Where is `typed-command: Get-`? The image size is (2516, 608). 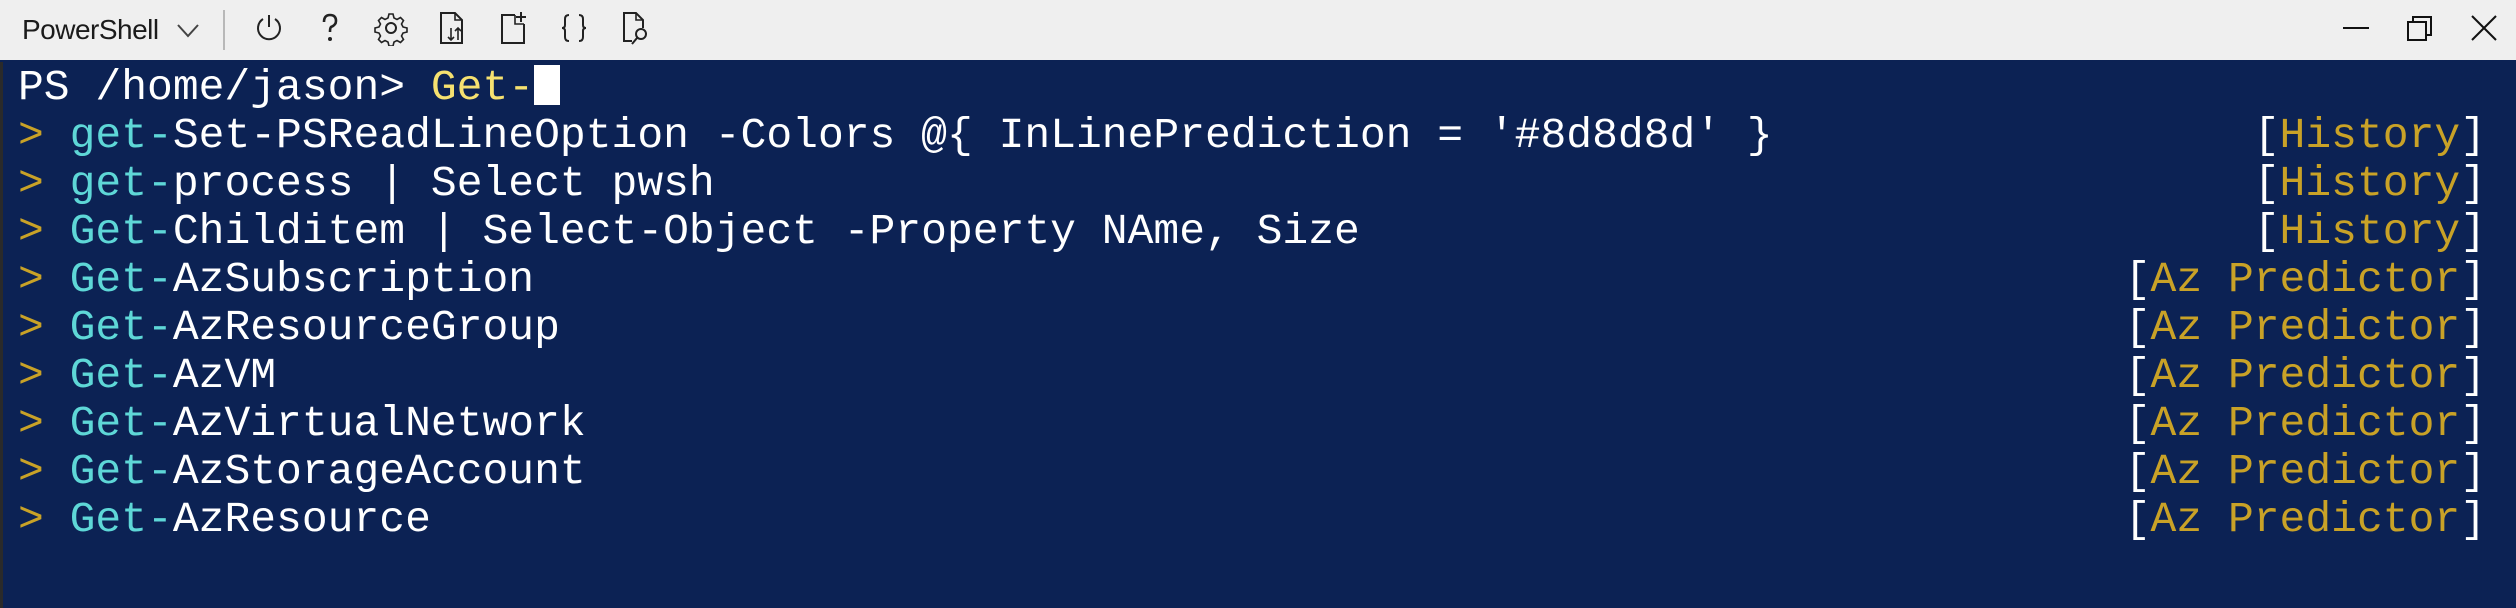
typed-command: Get- is located at coordinates (482, 87).